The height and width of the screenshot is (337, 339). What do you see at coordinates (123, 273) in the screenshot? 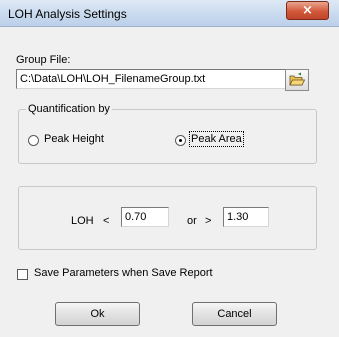
I see `save-parameters-label: Save Parameters when Save Report` at bounding box center [123, 273].